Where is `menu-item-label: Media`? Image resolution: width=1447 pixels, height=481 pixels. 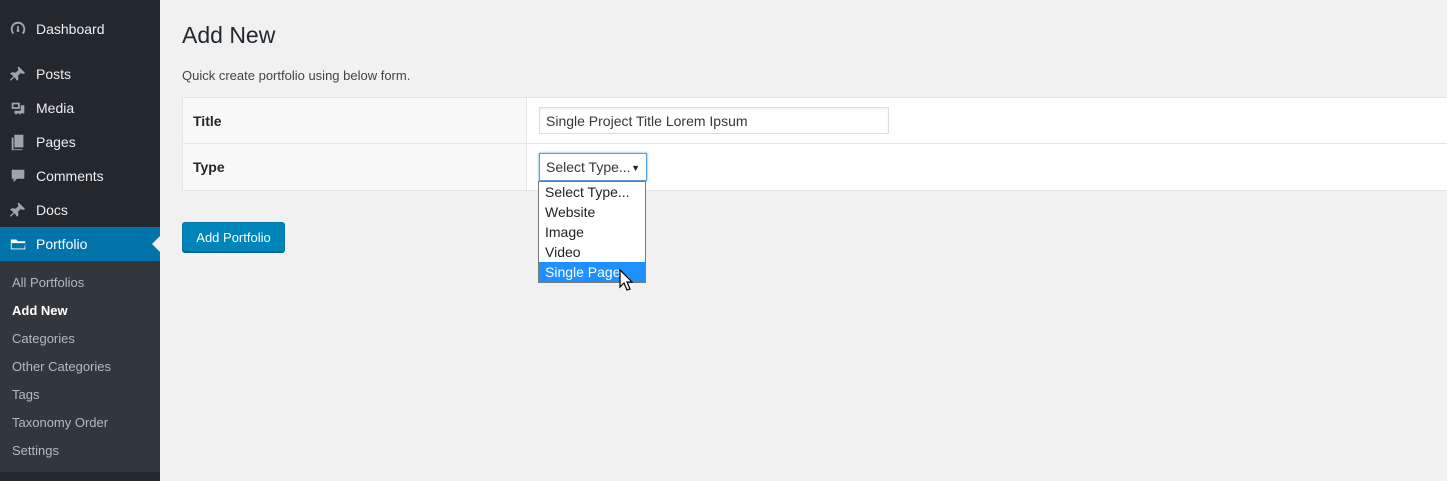 menu-item-label: Media is located at coordinates (55, 108).